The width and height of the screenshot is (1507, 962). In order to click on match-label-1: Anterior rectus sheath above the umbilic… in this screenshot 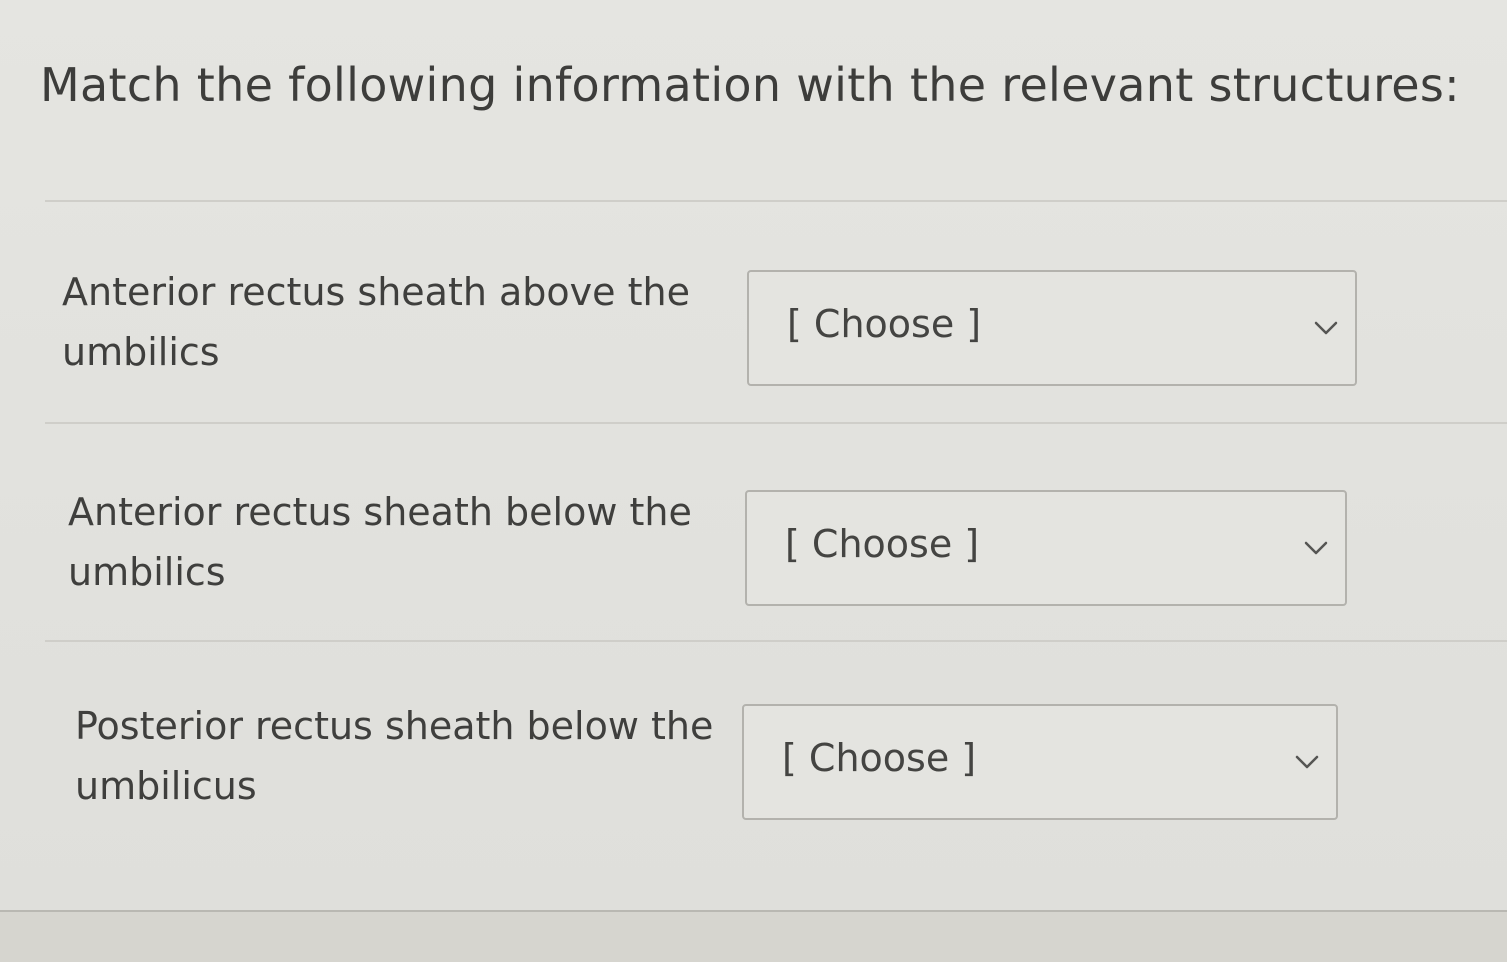, I will do `click(392, 322)`.